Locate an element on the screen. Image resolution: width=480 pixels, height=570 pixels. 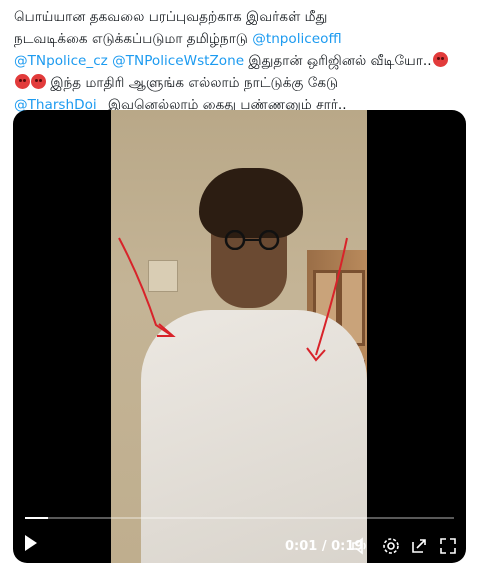
tweet-text-segment: இதுதான் ஒரிஜினல் வீடியோ.. is located at coordinates (338, 61).